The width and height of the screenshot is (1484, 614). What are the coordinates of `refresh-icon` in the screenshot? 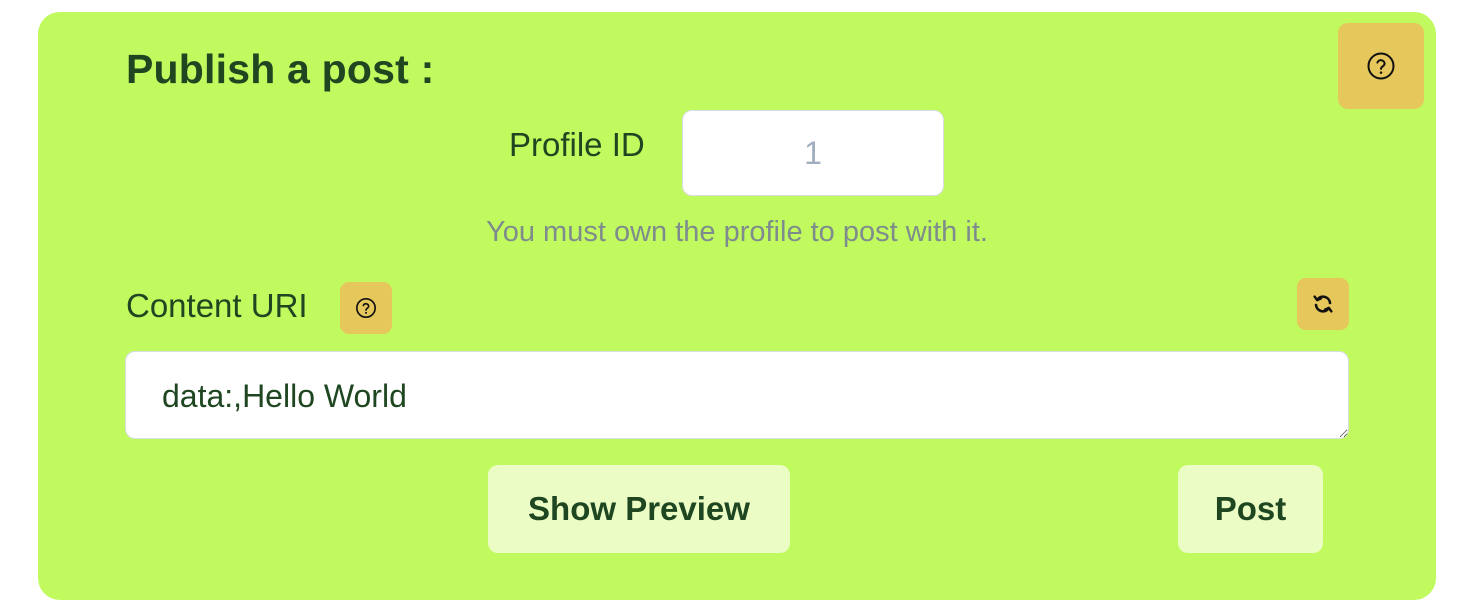 It's located at (1323, 304).